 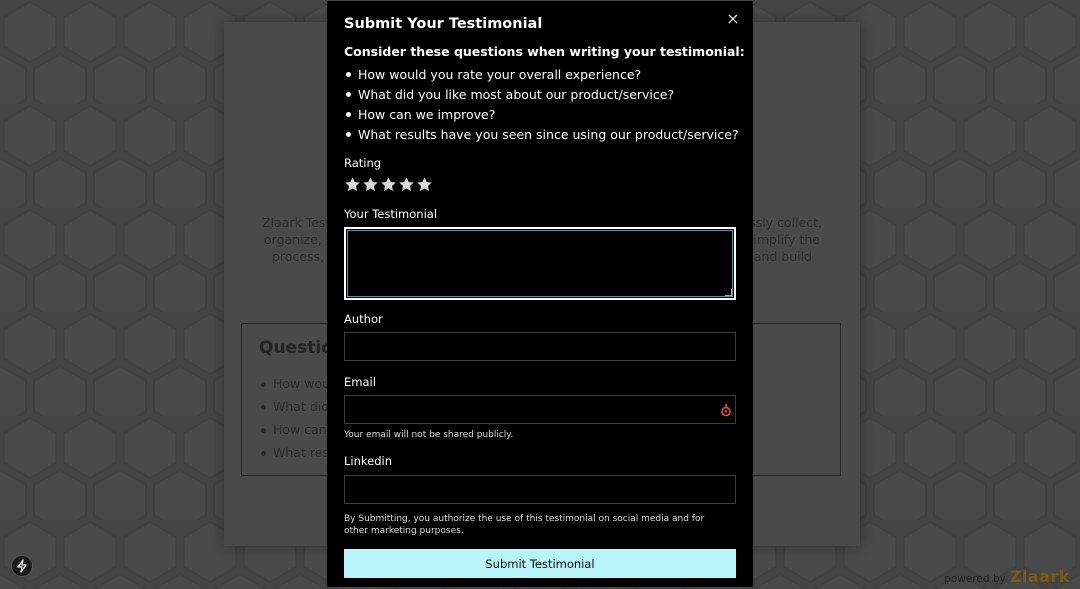 I want to click on lightning-icon, so click(x=22, y=566).